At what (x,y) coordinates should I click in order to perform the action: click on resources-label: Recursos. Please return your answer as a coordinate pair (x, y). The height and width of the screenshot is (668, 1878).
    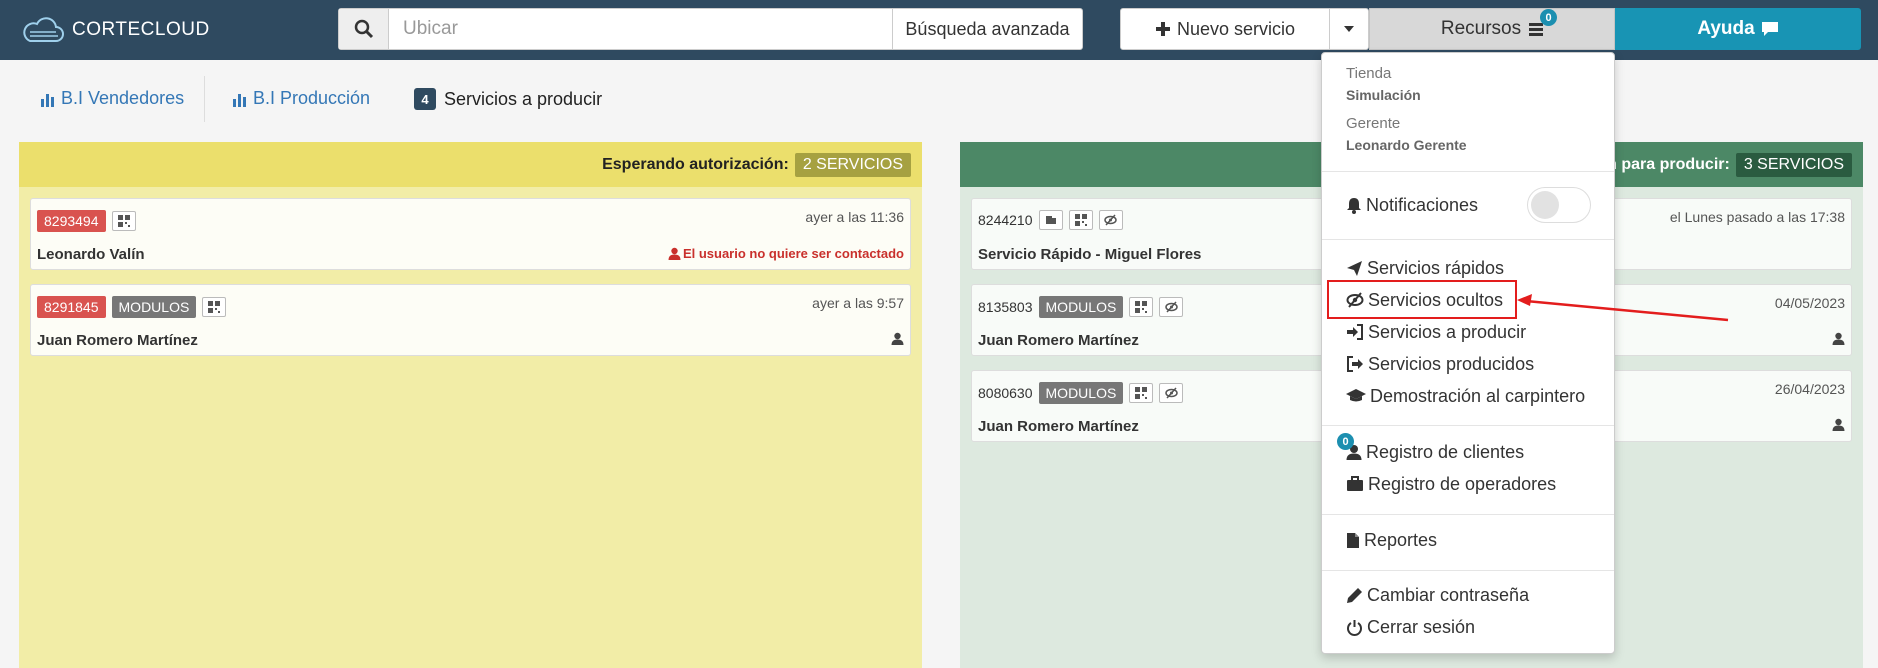
    Looking at the image, I should click on (1481, 28).